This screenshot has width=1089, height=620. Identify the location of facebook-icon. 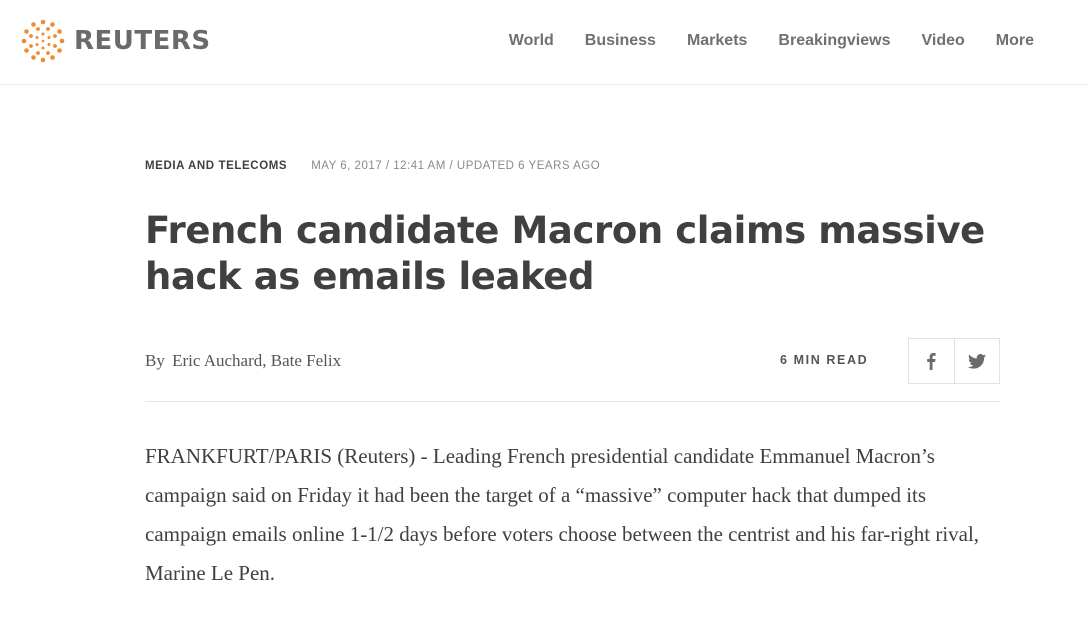
(931, 361).